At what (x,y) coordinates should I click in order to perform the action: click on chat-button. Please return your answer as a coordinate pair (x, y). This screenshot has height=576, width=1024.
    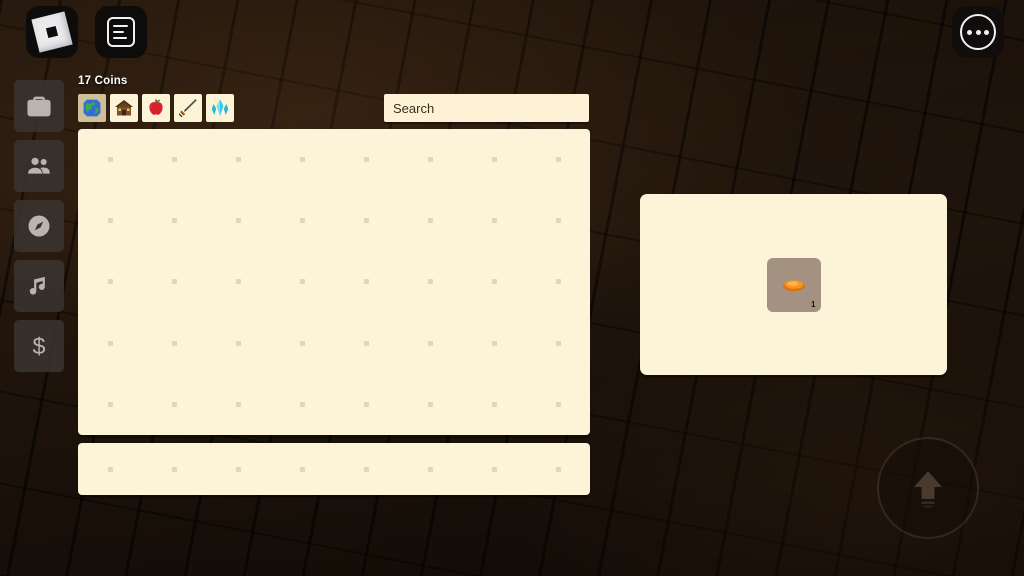
    Looking at the image, I should click on (121, 32).